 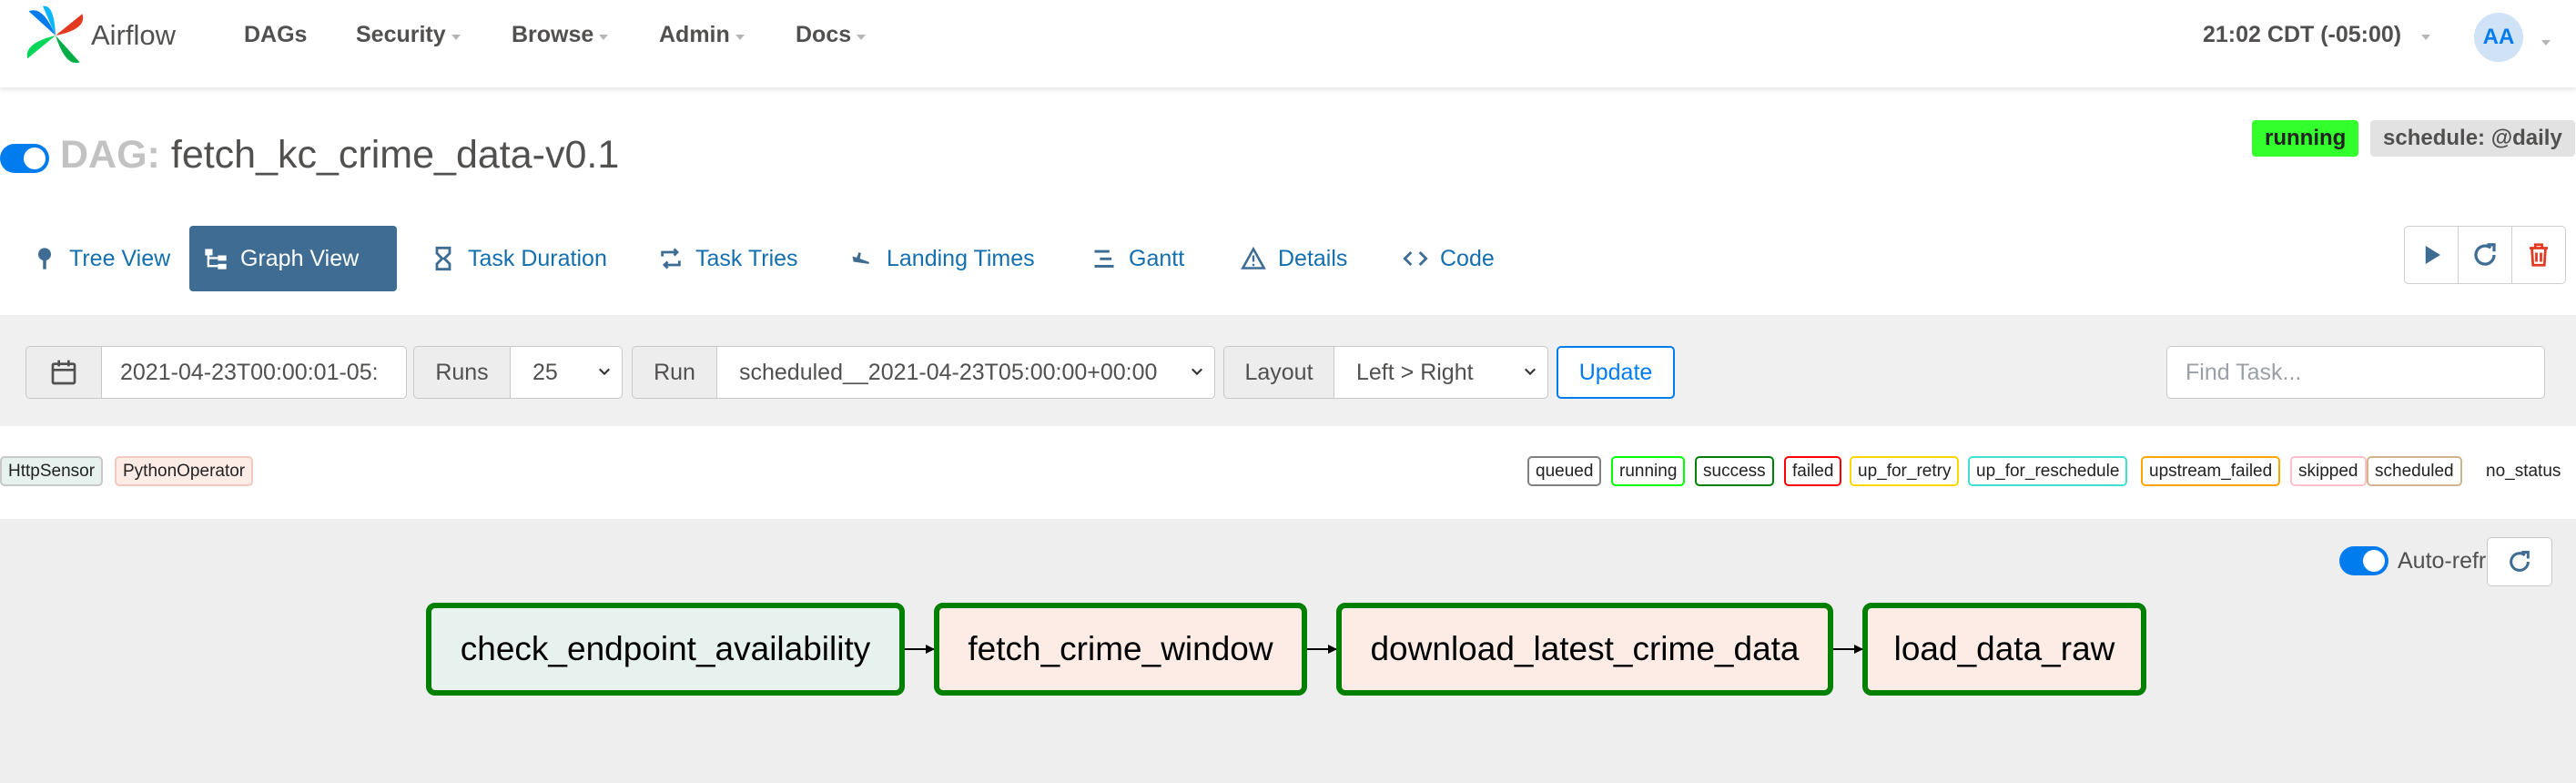 What do you see at coordinates (1734, 471) in the screenshot?
I see `state-legend-success: success` at bounding box center [1734, 471].